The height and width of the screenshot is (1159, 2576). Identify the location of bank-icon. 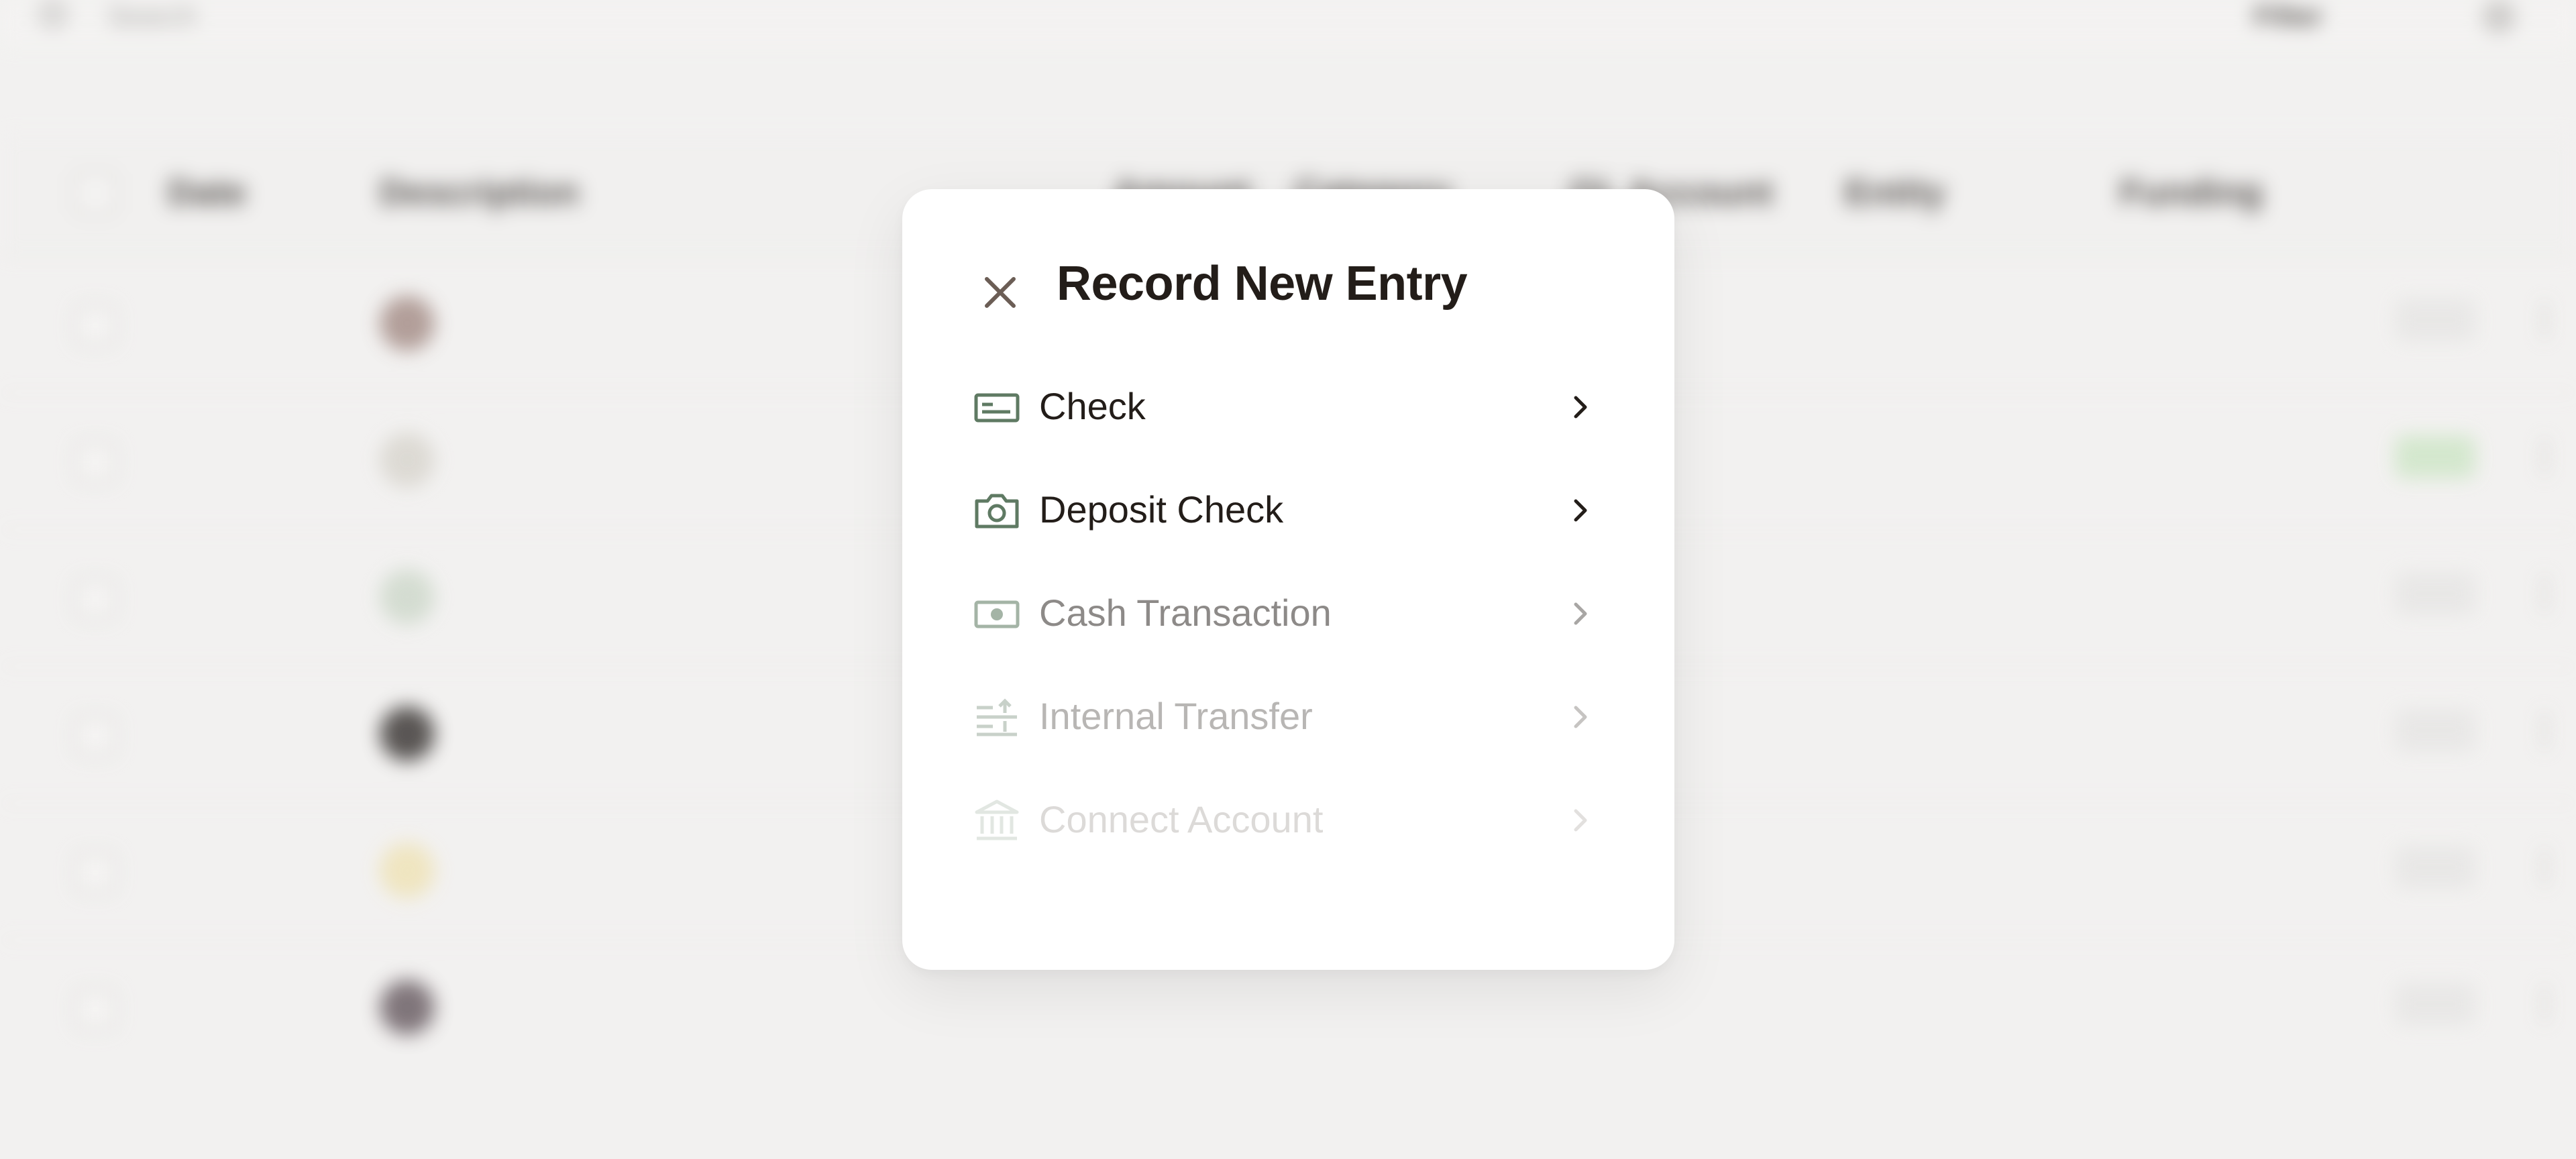
(997, 819).